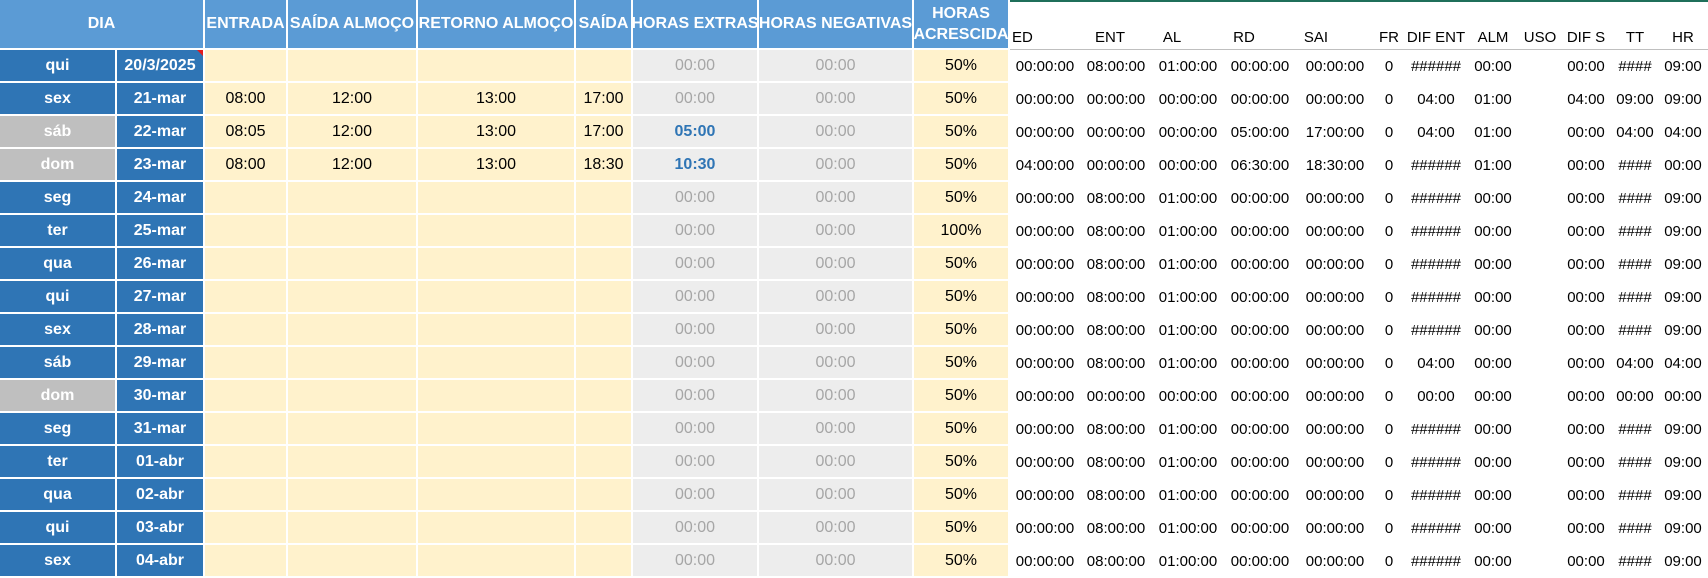 This screenshot has height=578, width=1708. Describe the element at coordinates (58, 462) in the screenshot. I see `day-name-cell: ter` at that location.